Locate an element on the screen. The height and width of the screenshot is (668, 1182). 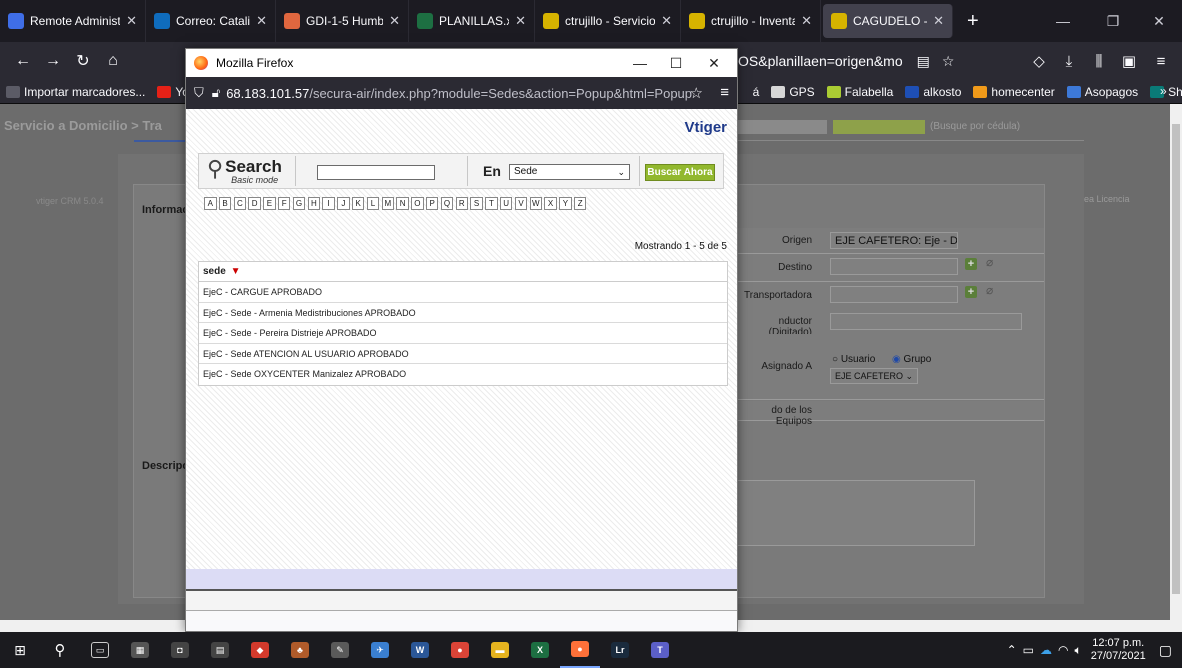
assign-group-select: EJE CAFETERO ⌄ is located at coordinates (874, 376).